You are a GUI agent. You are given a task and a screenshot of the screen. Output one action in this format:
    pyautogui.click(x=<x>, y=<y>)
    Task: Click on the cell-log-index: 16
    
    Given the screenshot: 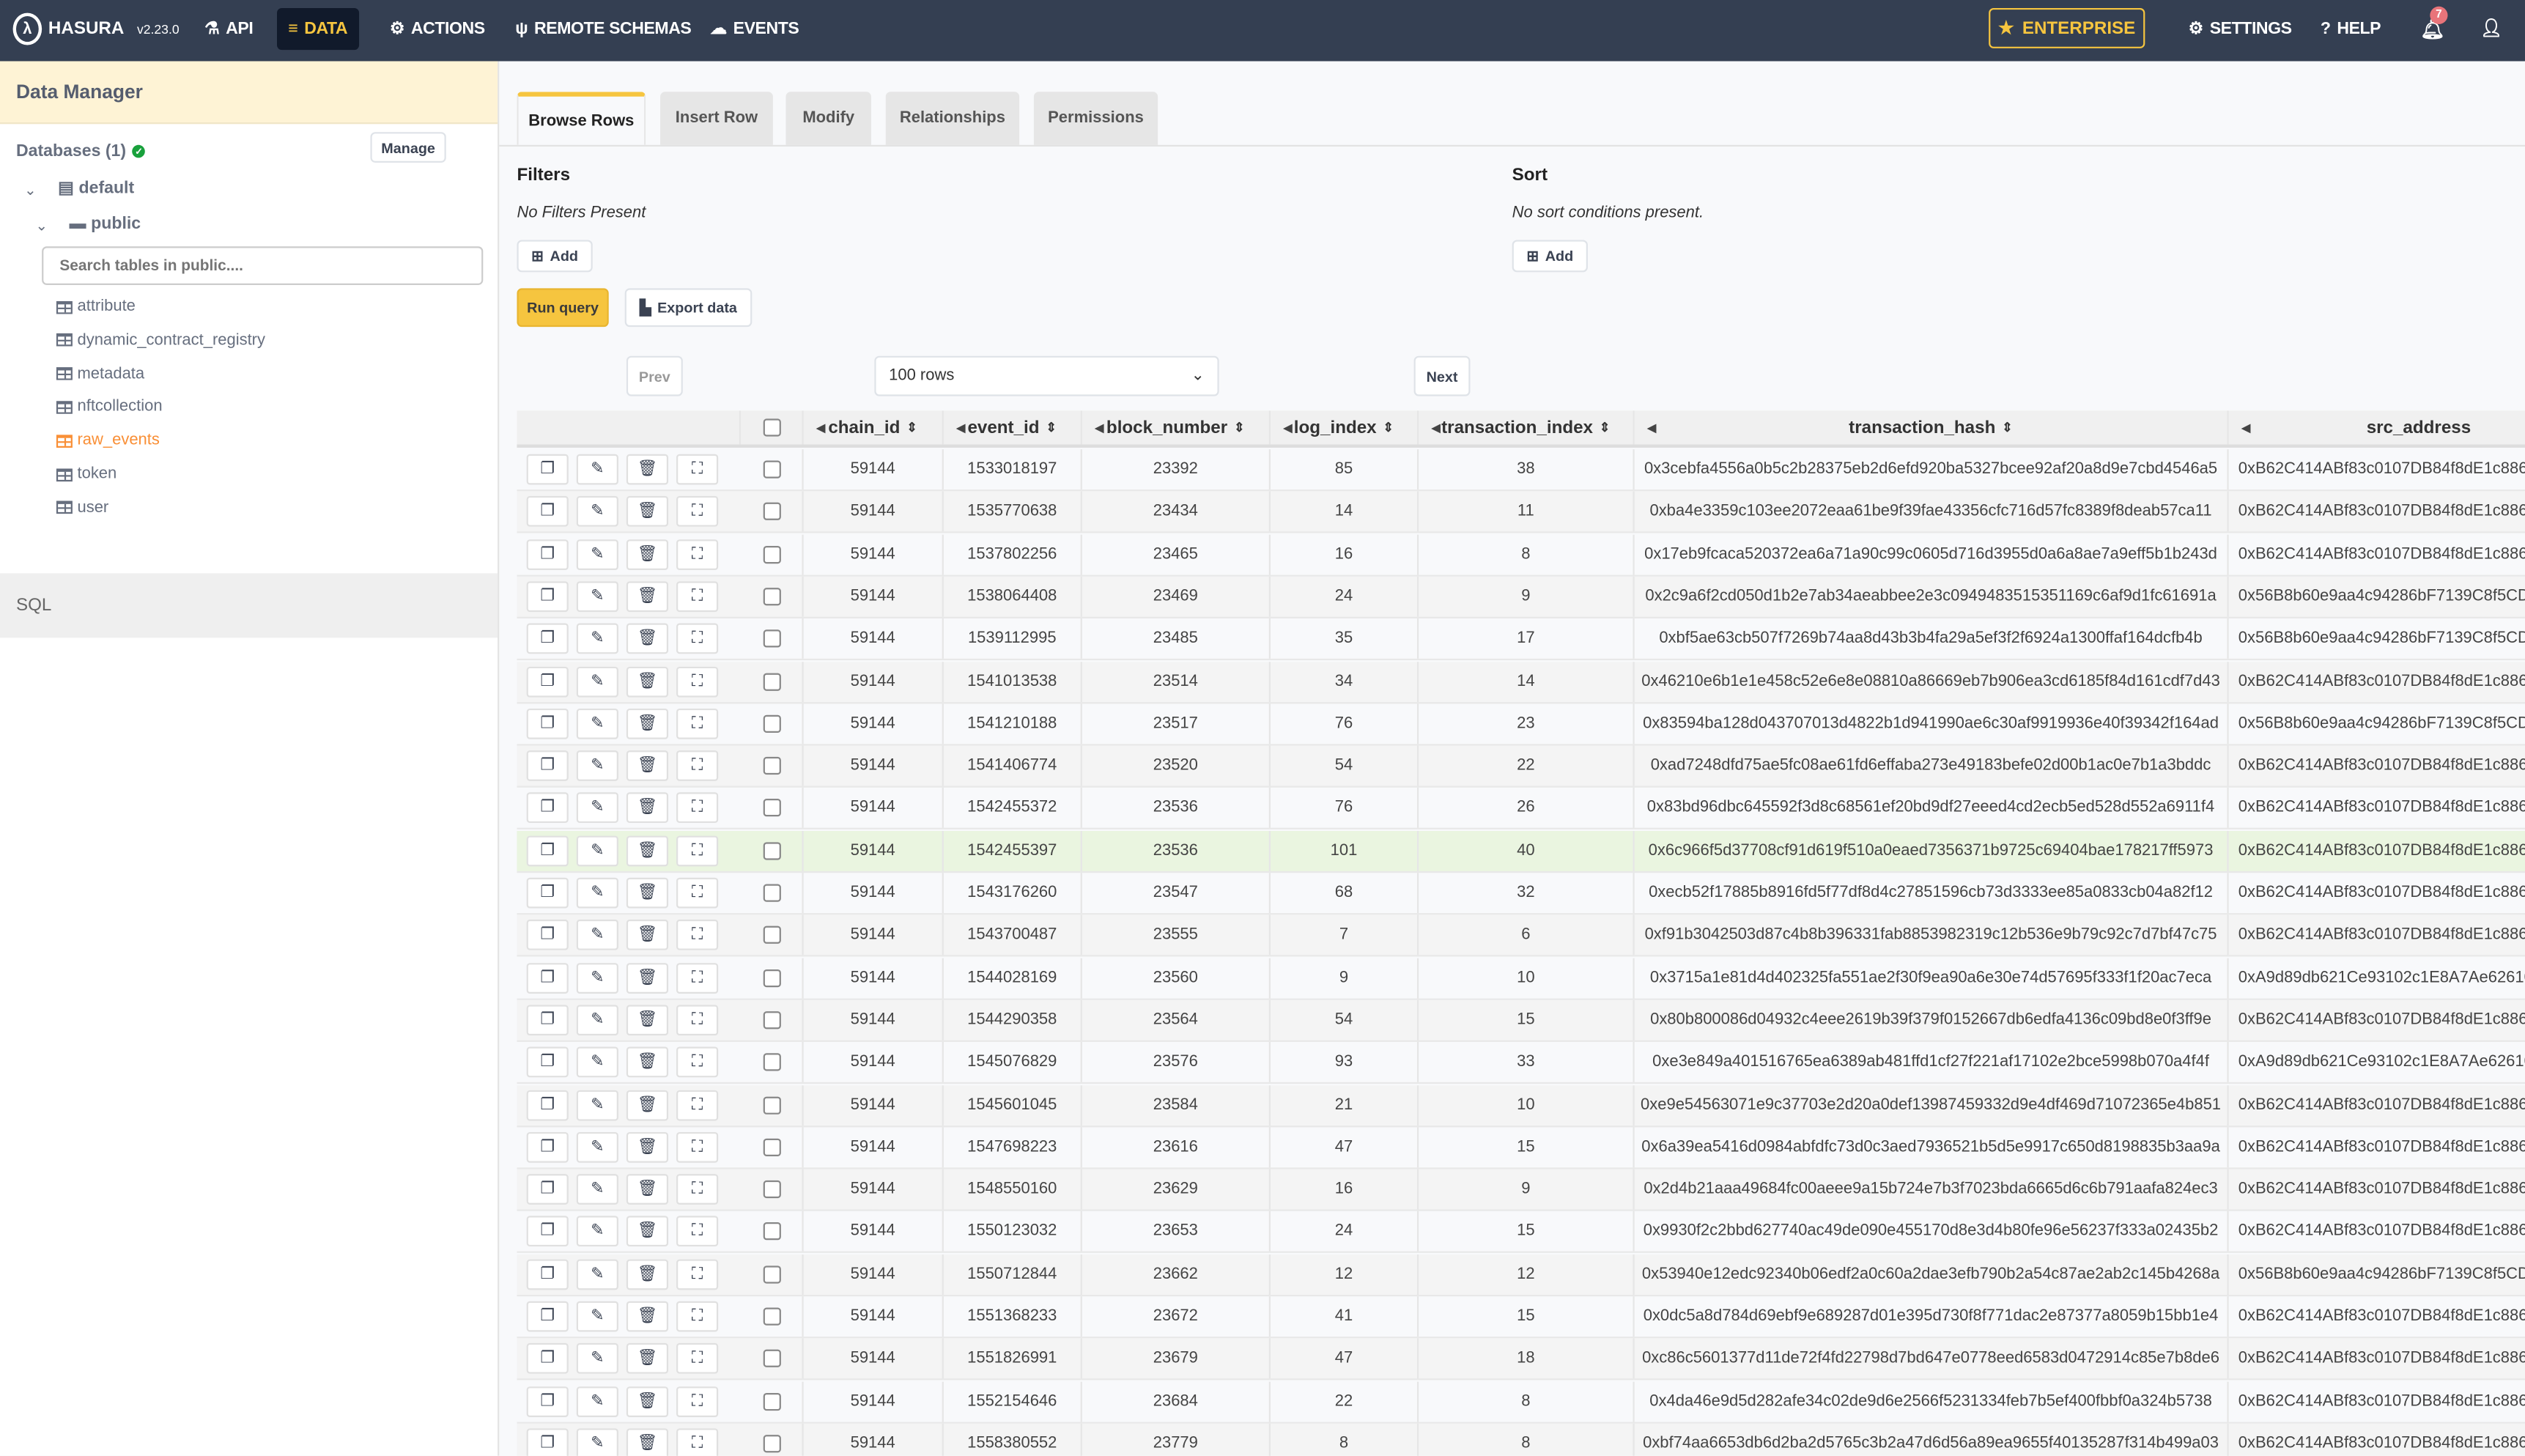 What is the action you would take?
    pyautogui.click(x=1345, y=553)
    